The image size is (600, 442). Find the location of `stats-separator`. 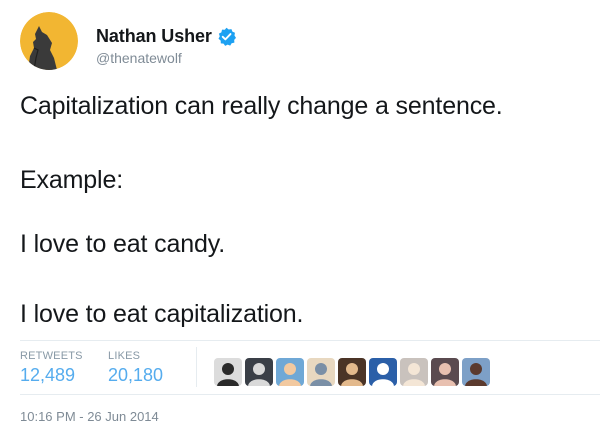

stats-separator is located at coordinates (196, 367).